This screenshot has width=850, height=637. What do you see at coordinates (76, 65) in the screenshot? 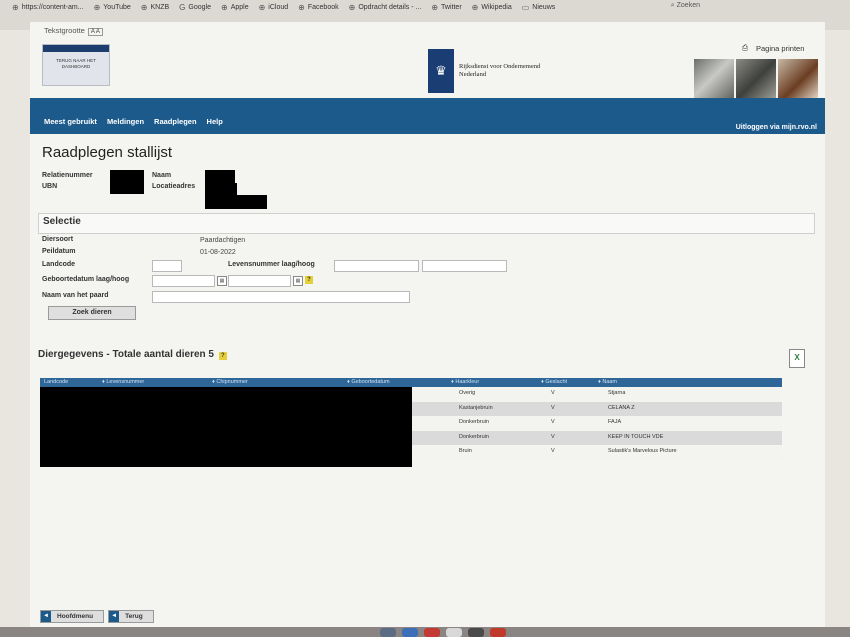
I see `back-to-dashboard-button: TERUG NAAR HET DASHBOARD` at bounding box center [76, 65].